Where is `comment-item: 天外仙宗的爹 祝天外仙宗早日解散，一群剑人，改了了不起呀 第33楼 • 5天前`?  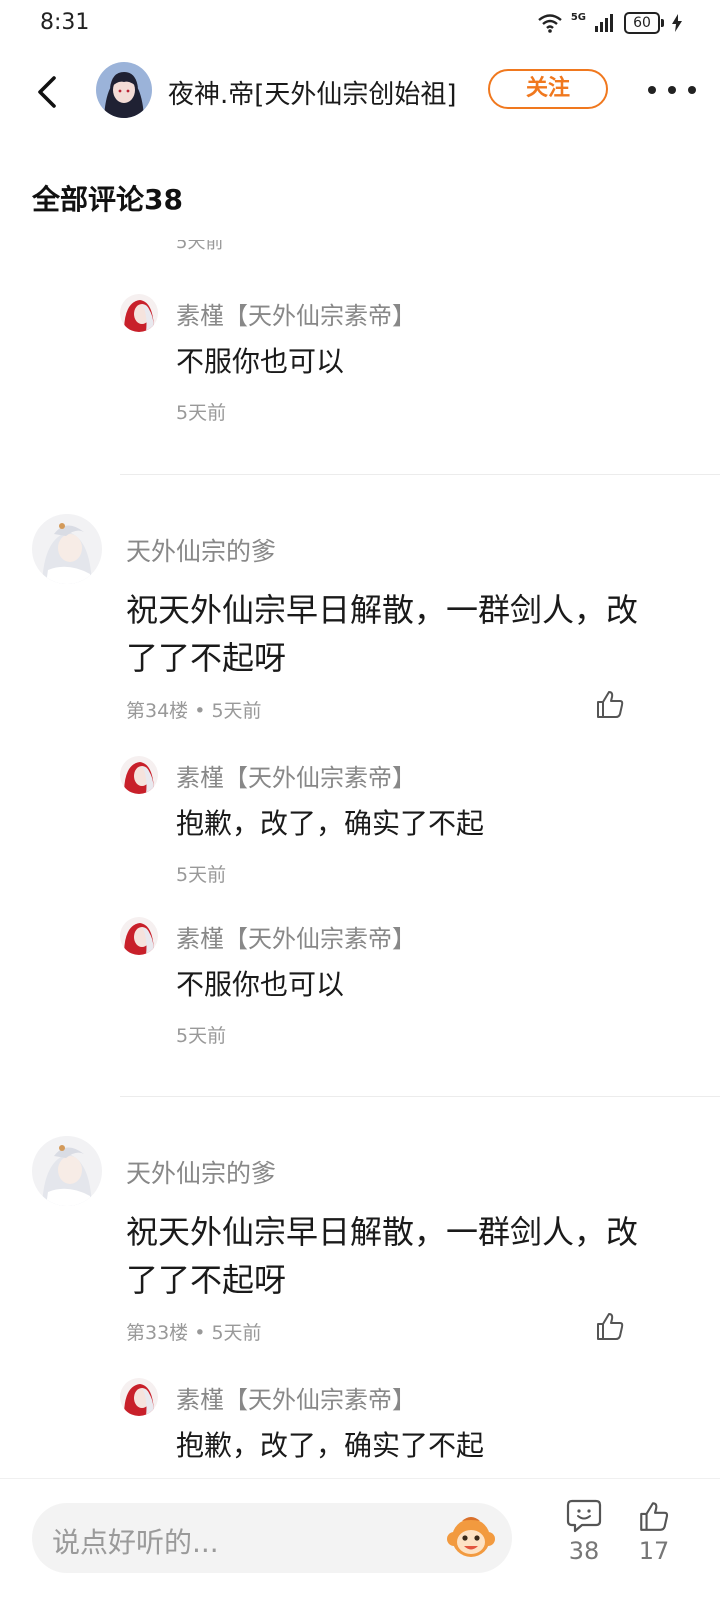 comment-item: 天外仙宗的爹 祝天外仙宗早日解散，一群剑人，改了了不起呀 第33楼 • 5天前 is located at coordinates (360, 1246).